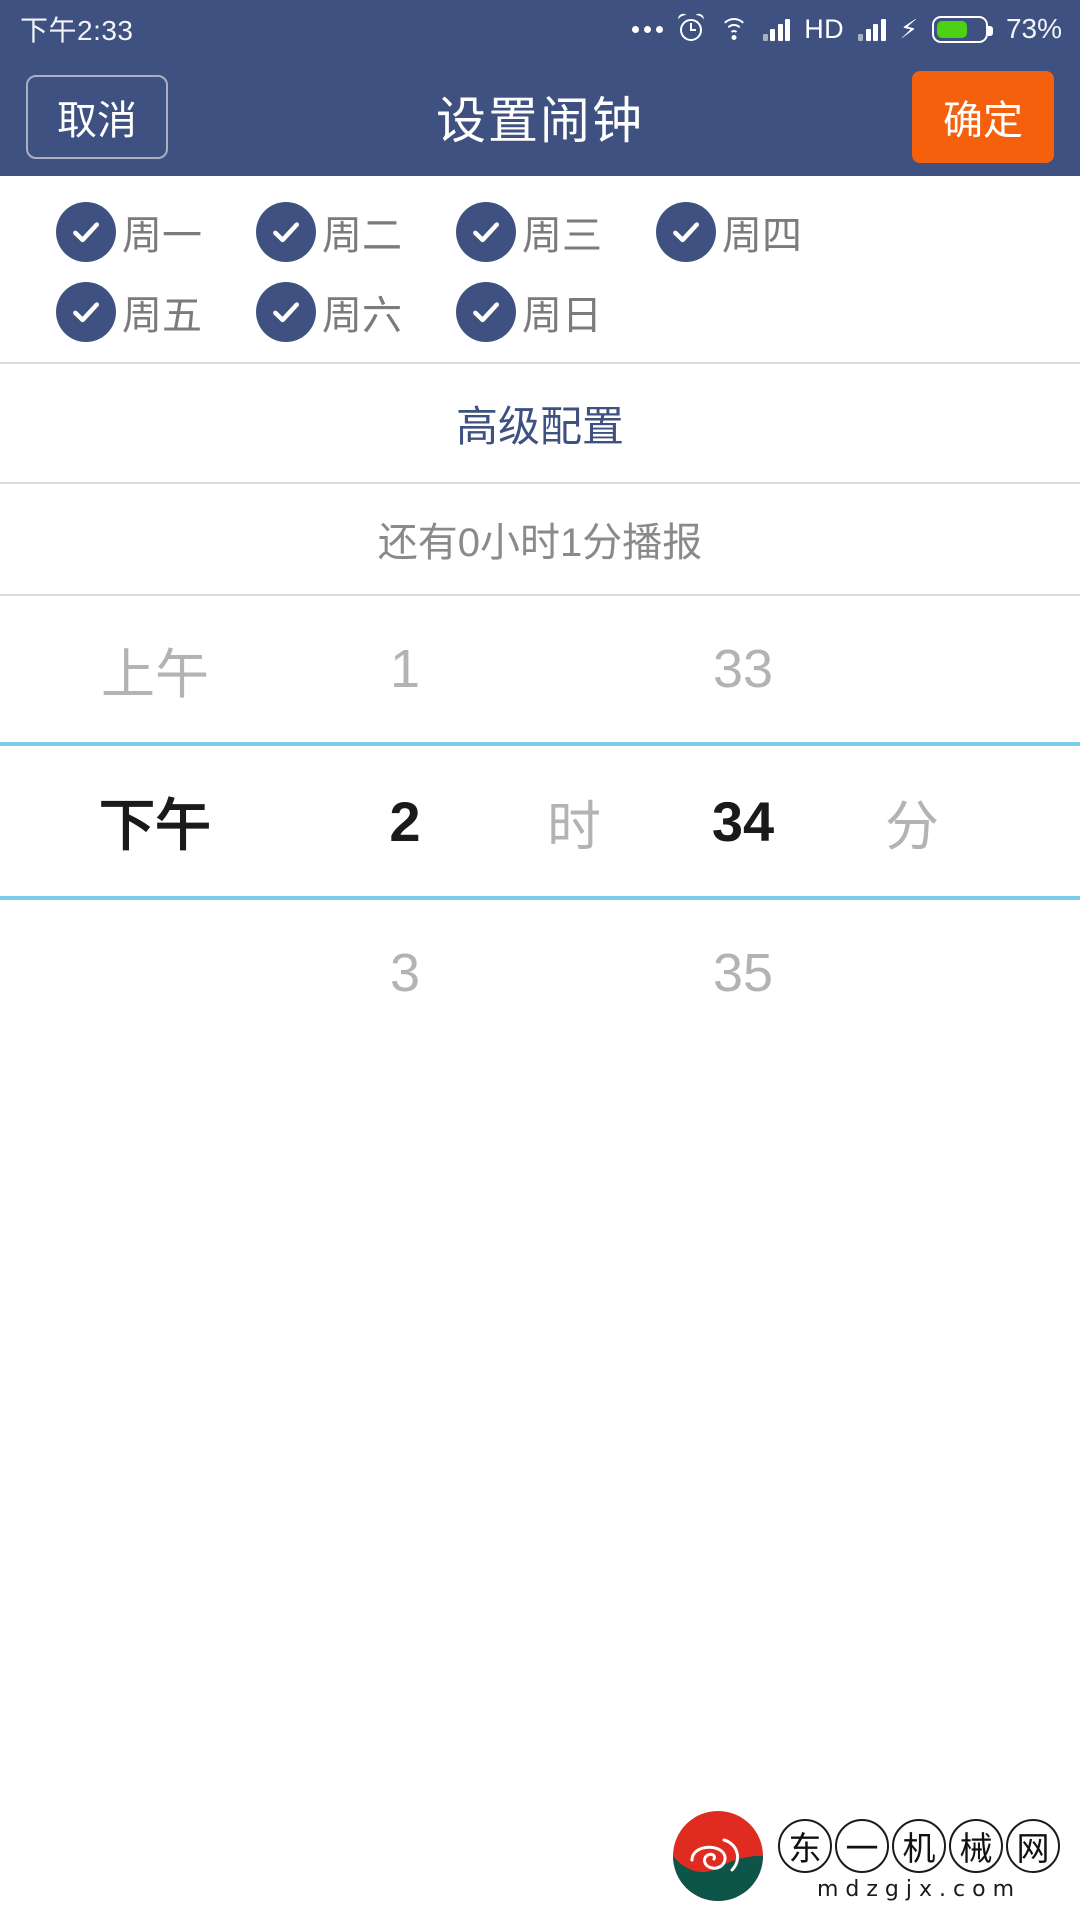 Image resolution: width=1080 pixels, height=1920 pixels. I want to click on dongyi-logo-icon, so click(718, 1856).